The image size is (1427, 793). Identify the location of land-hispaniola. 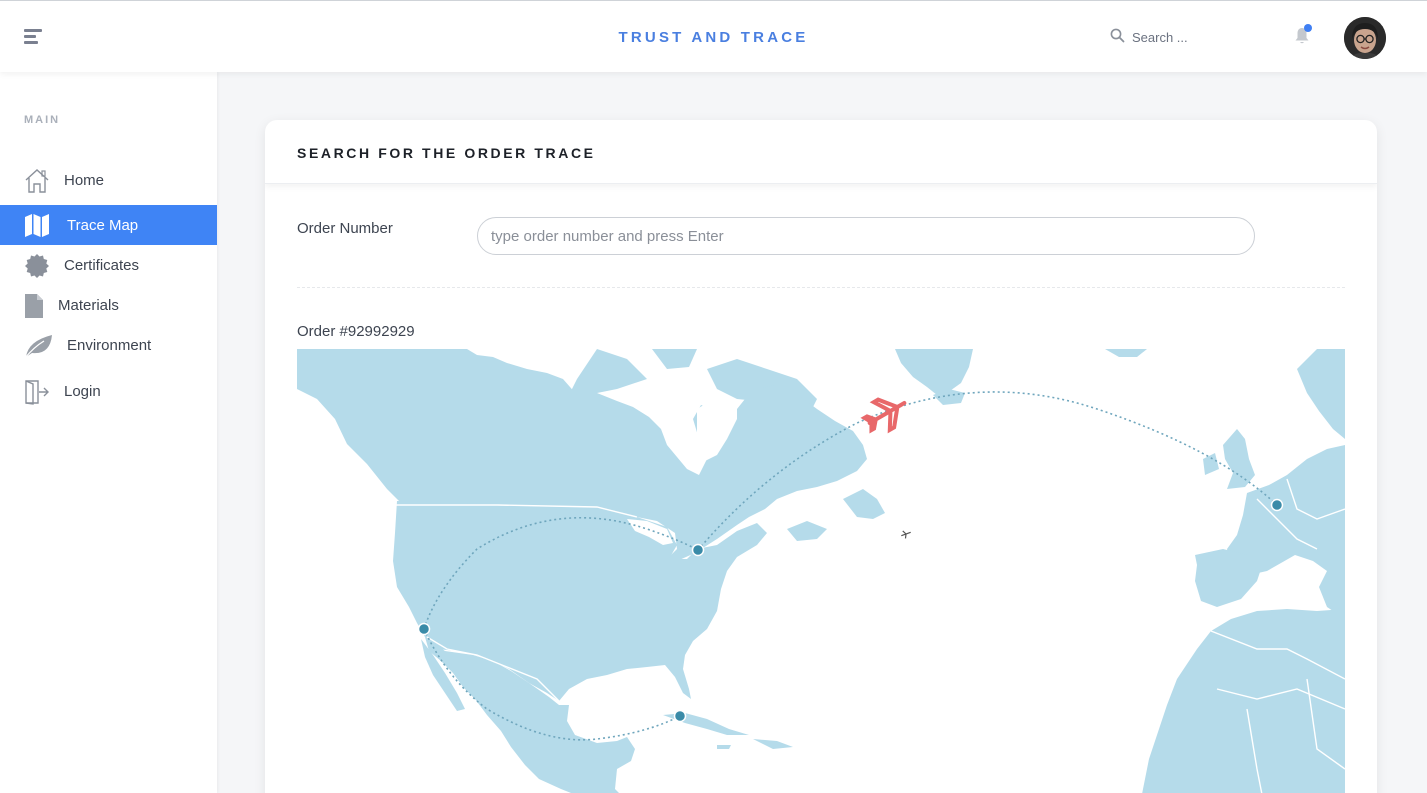
(773, 744).